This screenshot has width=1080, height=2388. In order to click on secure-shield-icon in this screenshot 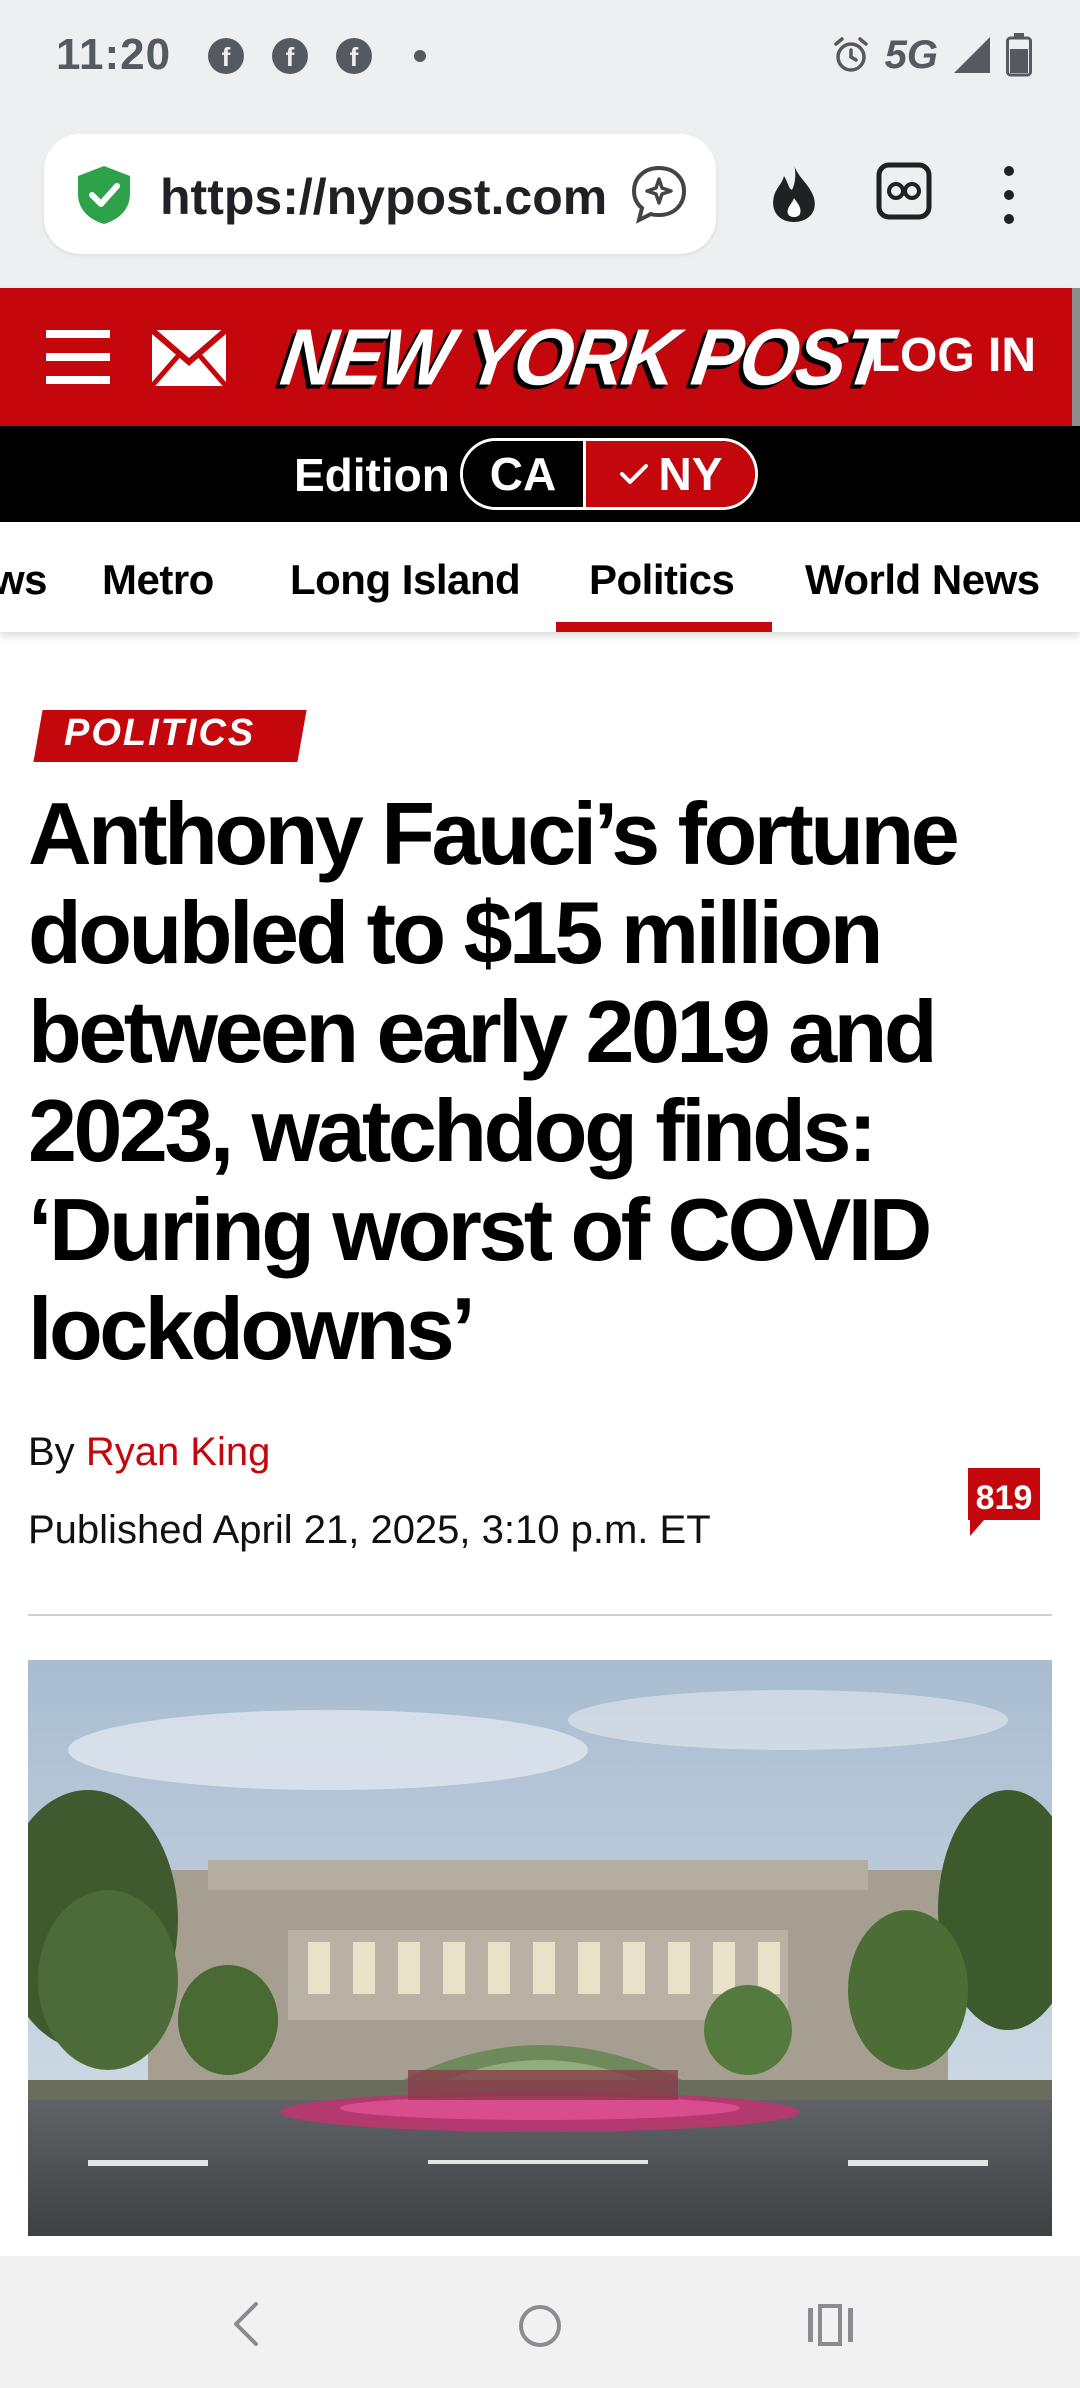, I will do `click(104, 195)`.